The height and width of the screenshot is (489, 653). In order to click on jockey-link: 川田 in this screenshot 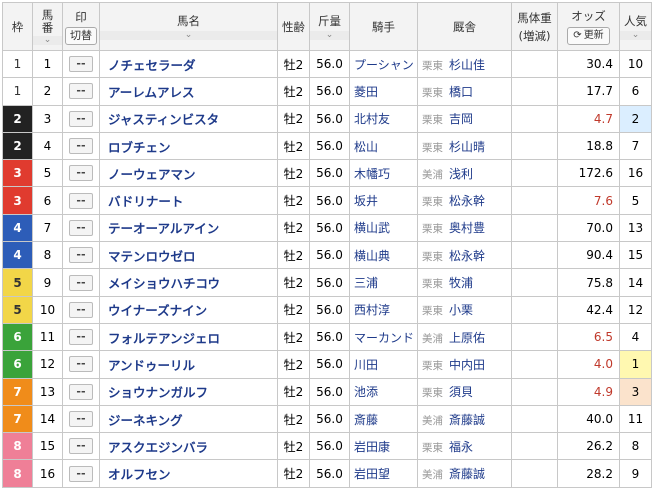, I will do `click(383, 364)`.